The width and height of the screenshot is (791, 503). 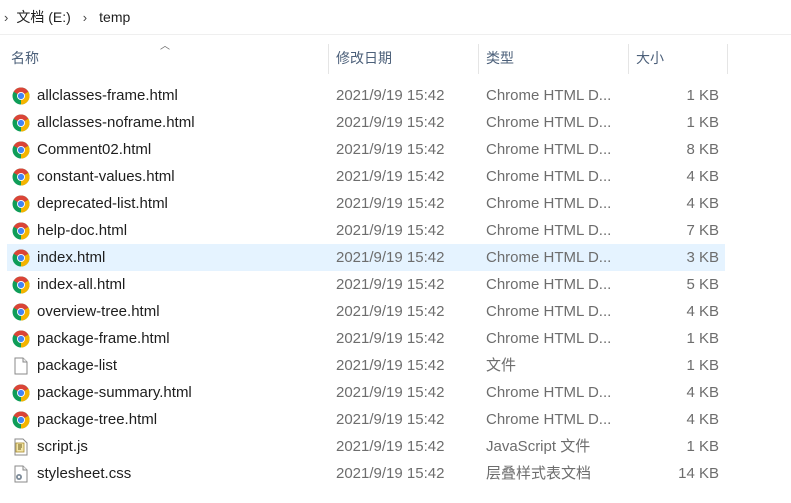 What do you see at coordinates (103, 338) in the screenshot?
I see `file-name: package-frame.html` at bounding box center [103, 338].